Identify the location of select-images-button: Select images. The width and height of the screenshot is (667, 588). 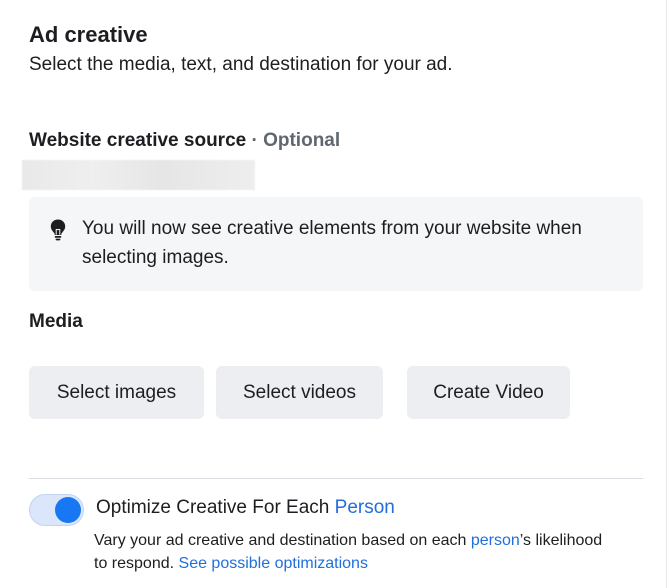
(116, 392).